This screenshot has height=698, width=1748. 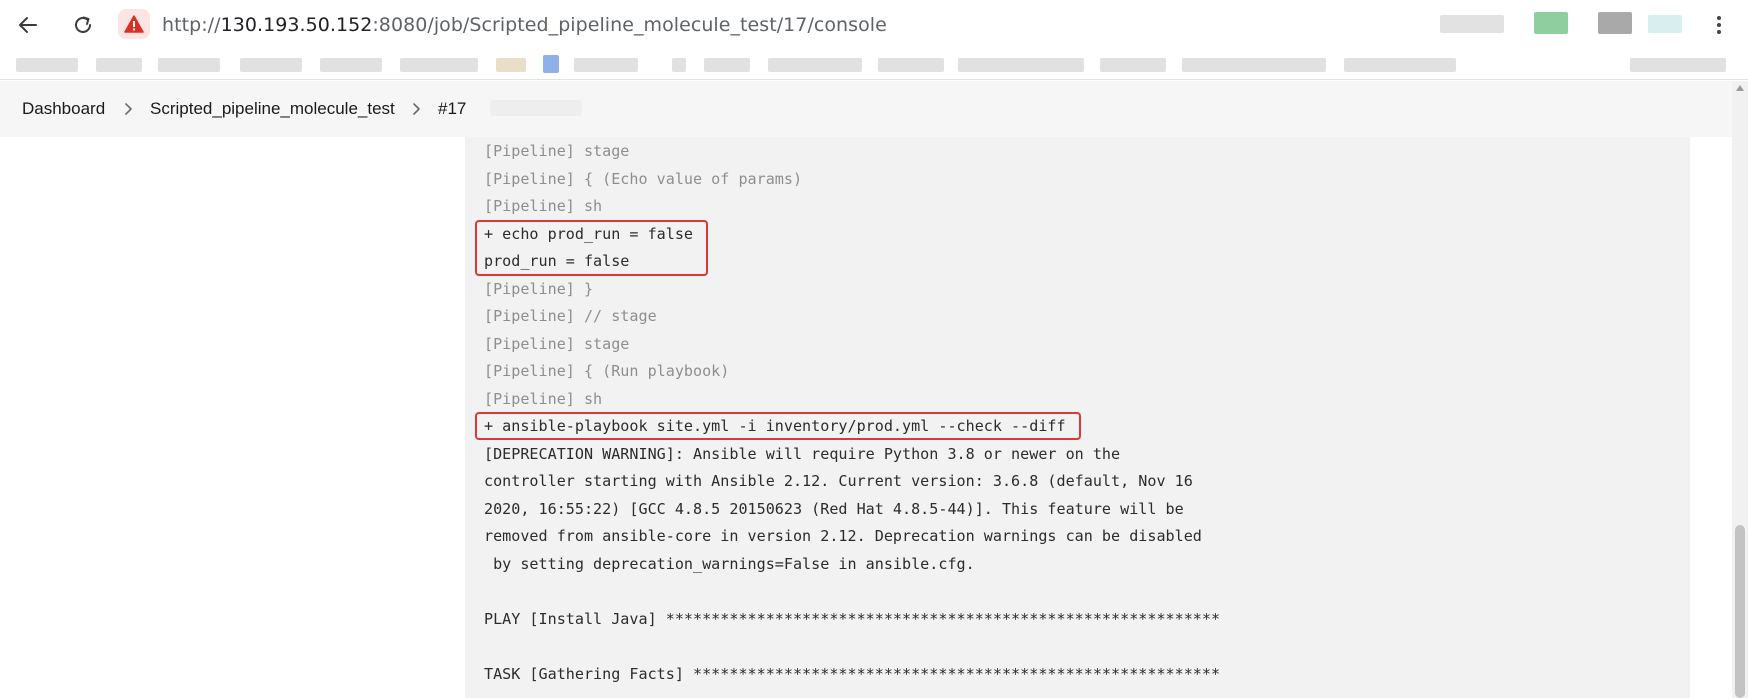 I want to click on breadcrumb-job: Scripted_pipeline_molecule_test, so click(x=272, y=109).